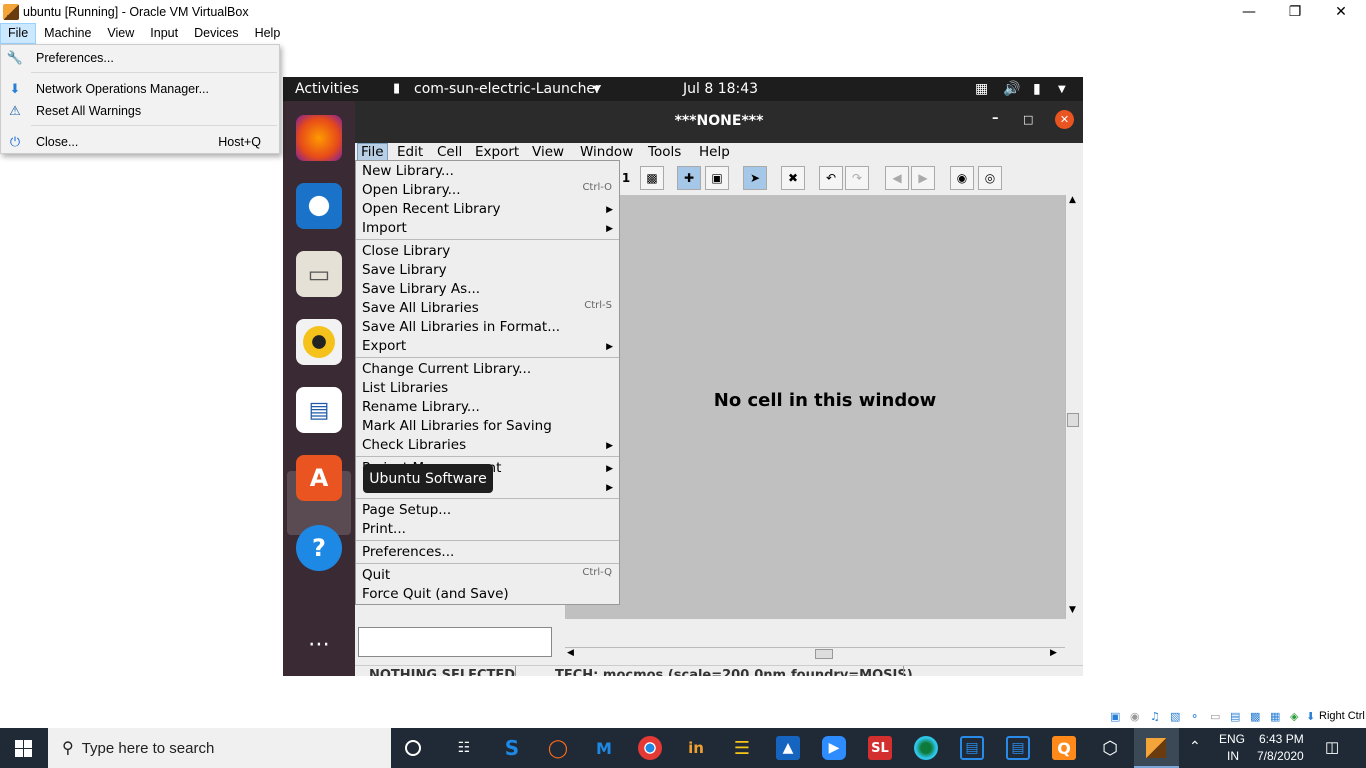 The height and width of the screenshot is (768, 1366). I want to click on collapse-eye-icon: ◎, so click(990, 178).